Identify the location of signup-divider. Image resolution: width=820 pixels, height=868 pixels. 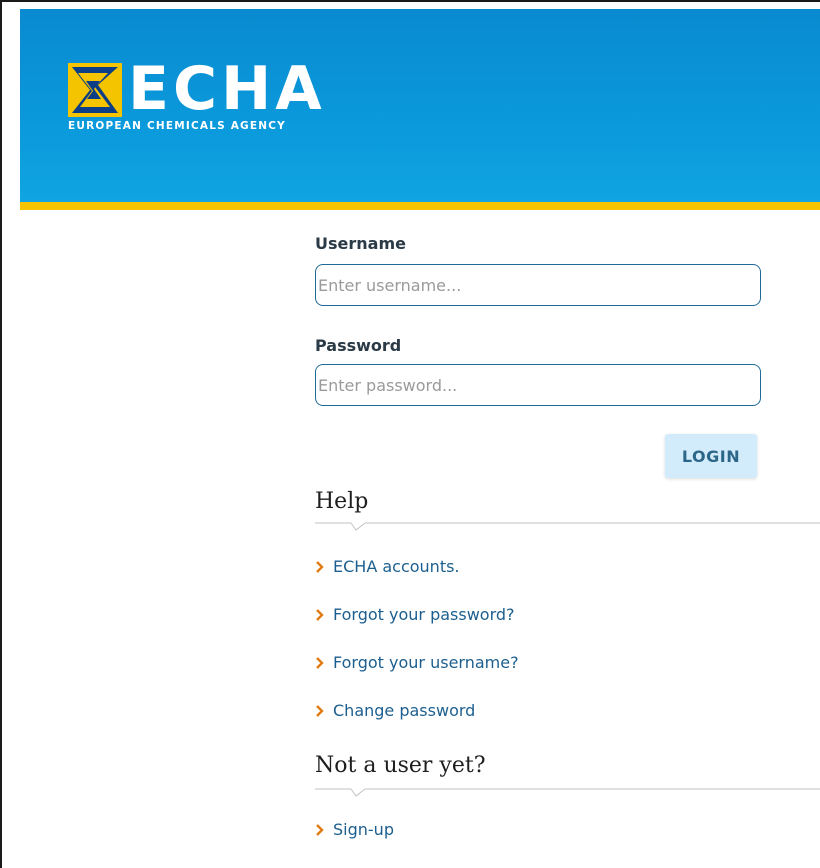
(567, 792).